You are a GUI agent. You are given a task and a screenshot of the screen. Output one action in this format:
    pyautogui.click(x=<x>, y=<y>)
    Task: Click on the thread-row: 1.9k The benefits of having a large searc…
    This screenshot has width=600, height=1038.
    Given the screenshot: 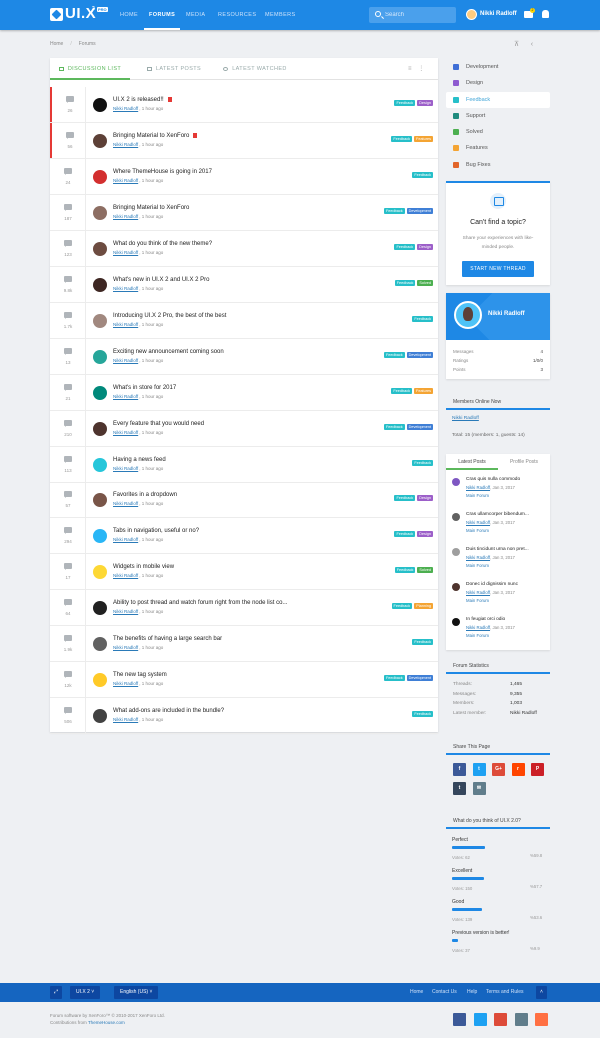 What is the action you would take?
    pyautogui.click(x=244, y=644)
    